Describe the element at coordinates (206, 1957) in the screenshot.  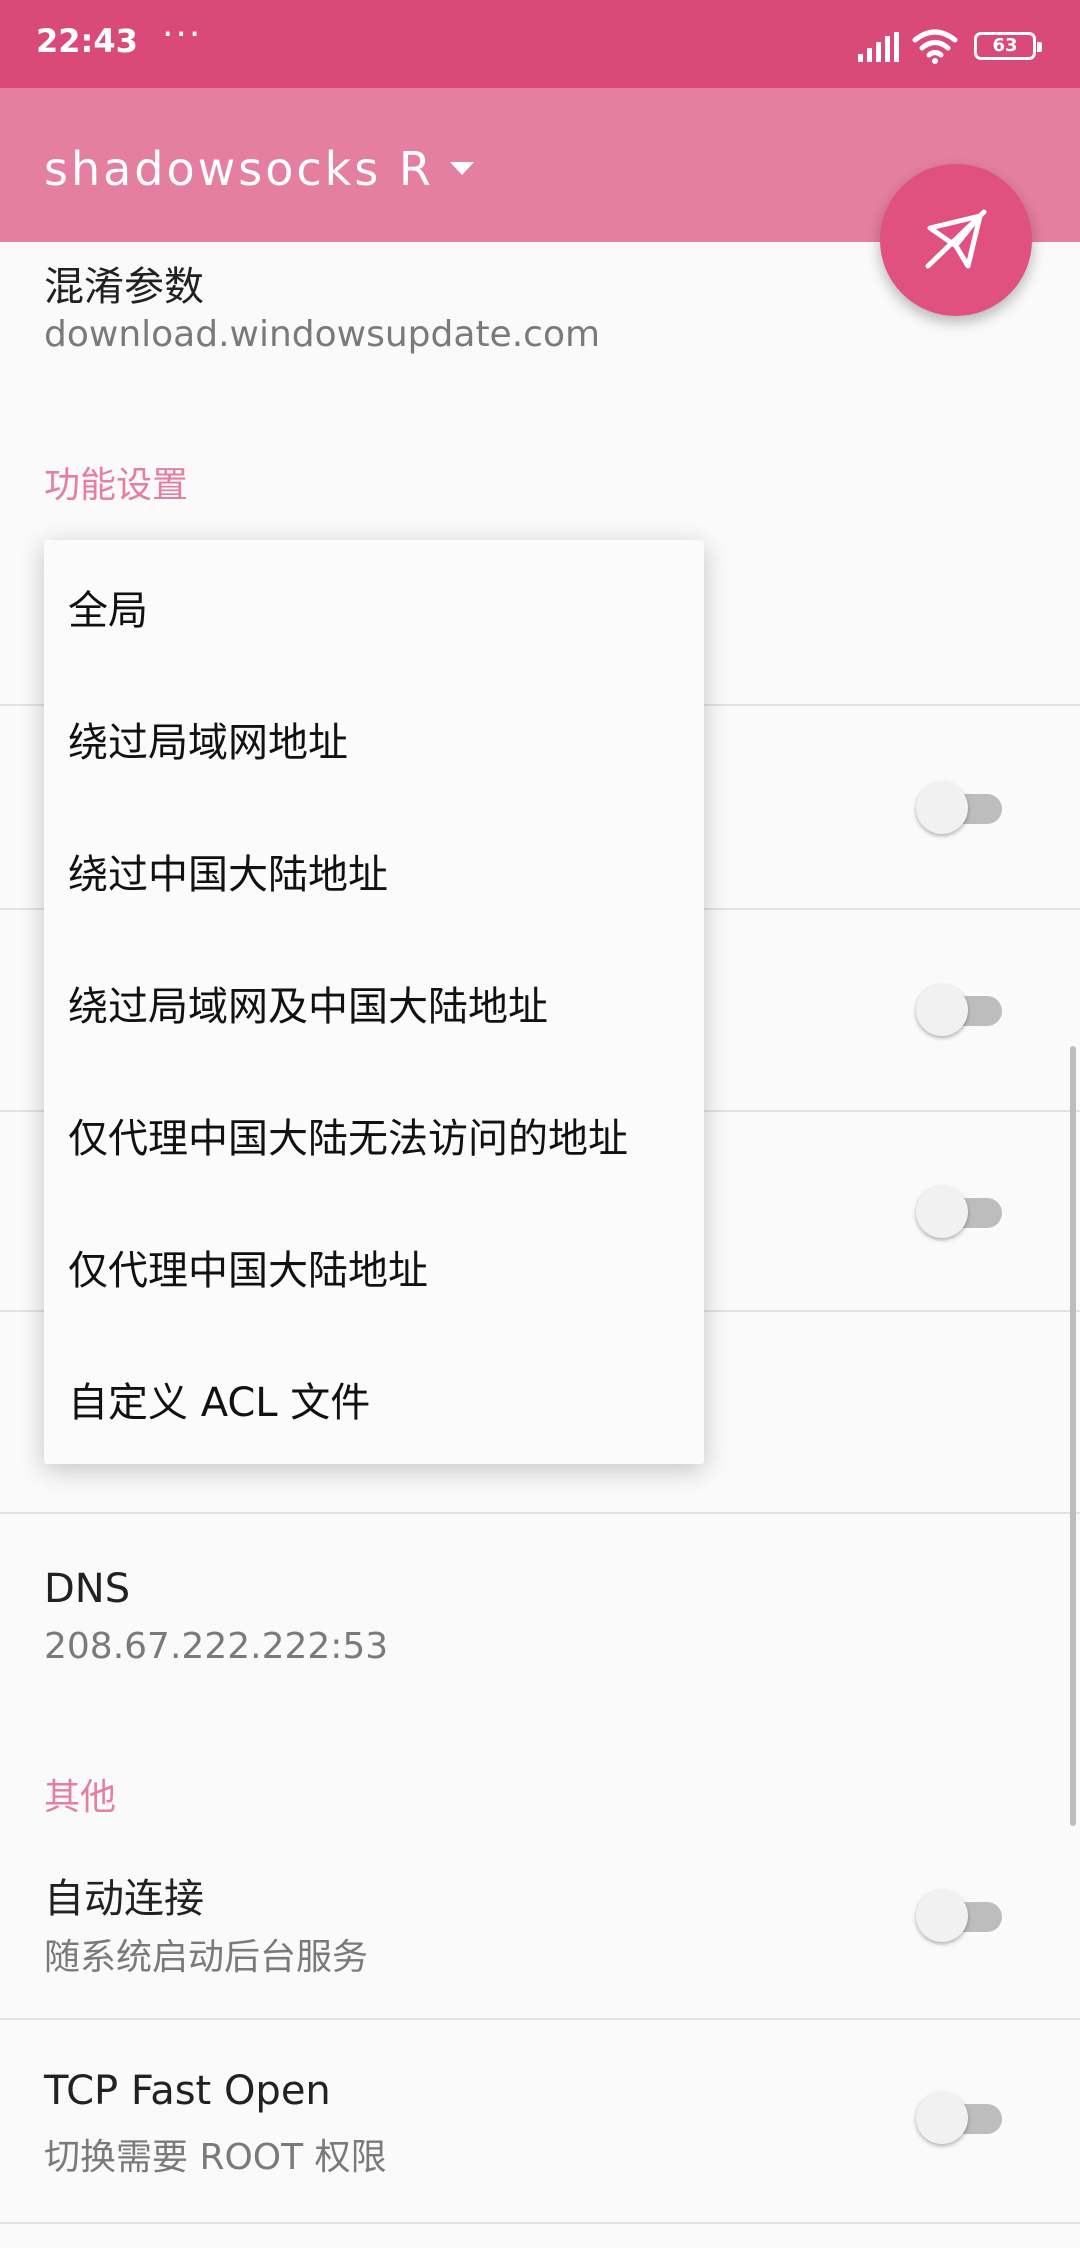
I see `auto-connect-subtitle: 随系统启动后台服务` at that location.